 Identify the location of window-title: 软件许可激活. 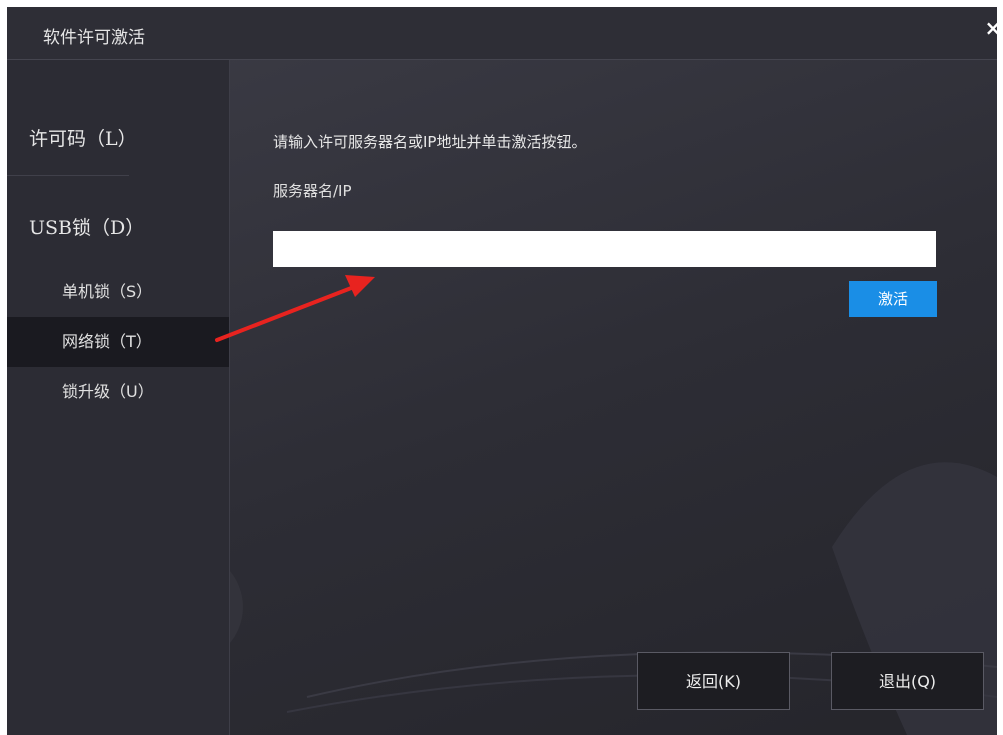
(94, 38).